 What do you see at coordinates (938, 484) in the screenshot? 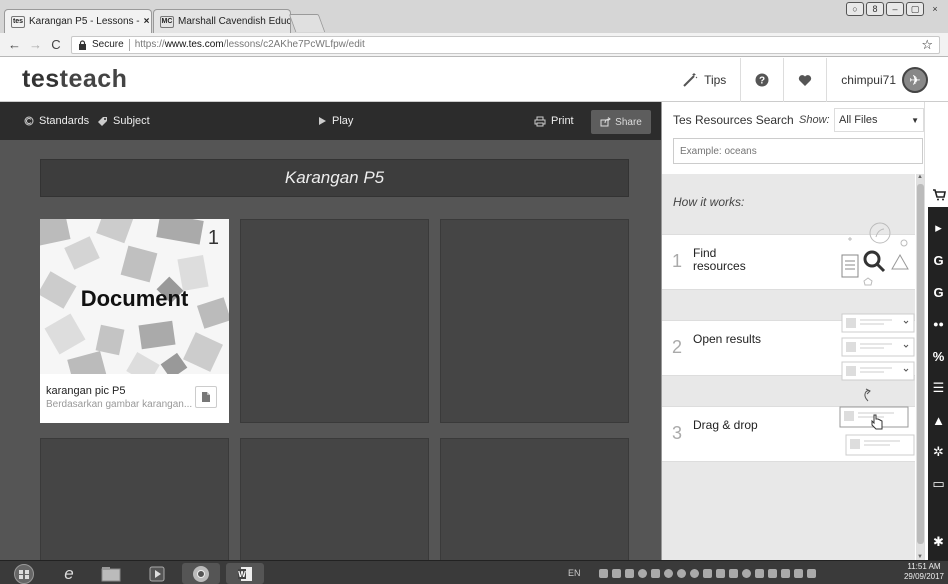
I see `computer-icon: ▭` at bounding box center [938, 484].